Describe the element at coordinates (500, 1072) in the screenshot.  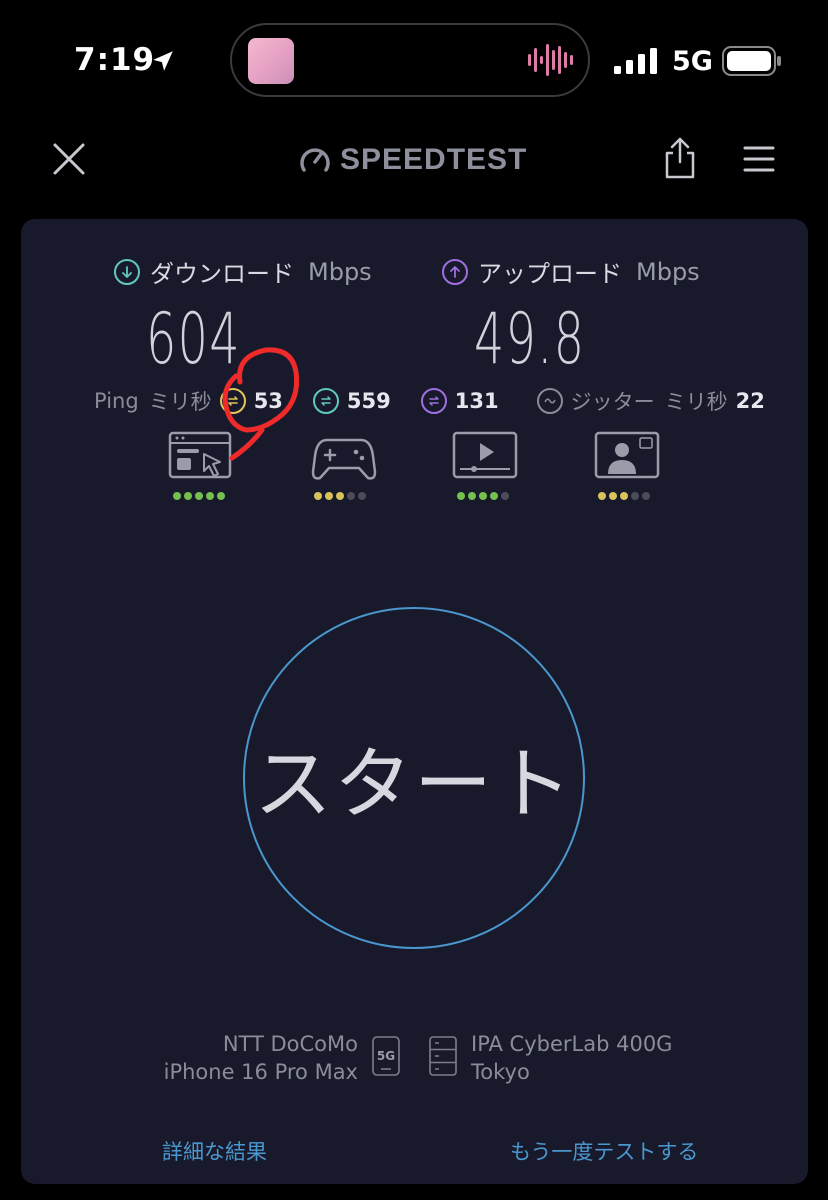
I see `server-location: Tokyo` at that location.